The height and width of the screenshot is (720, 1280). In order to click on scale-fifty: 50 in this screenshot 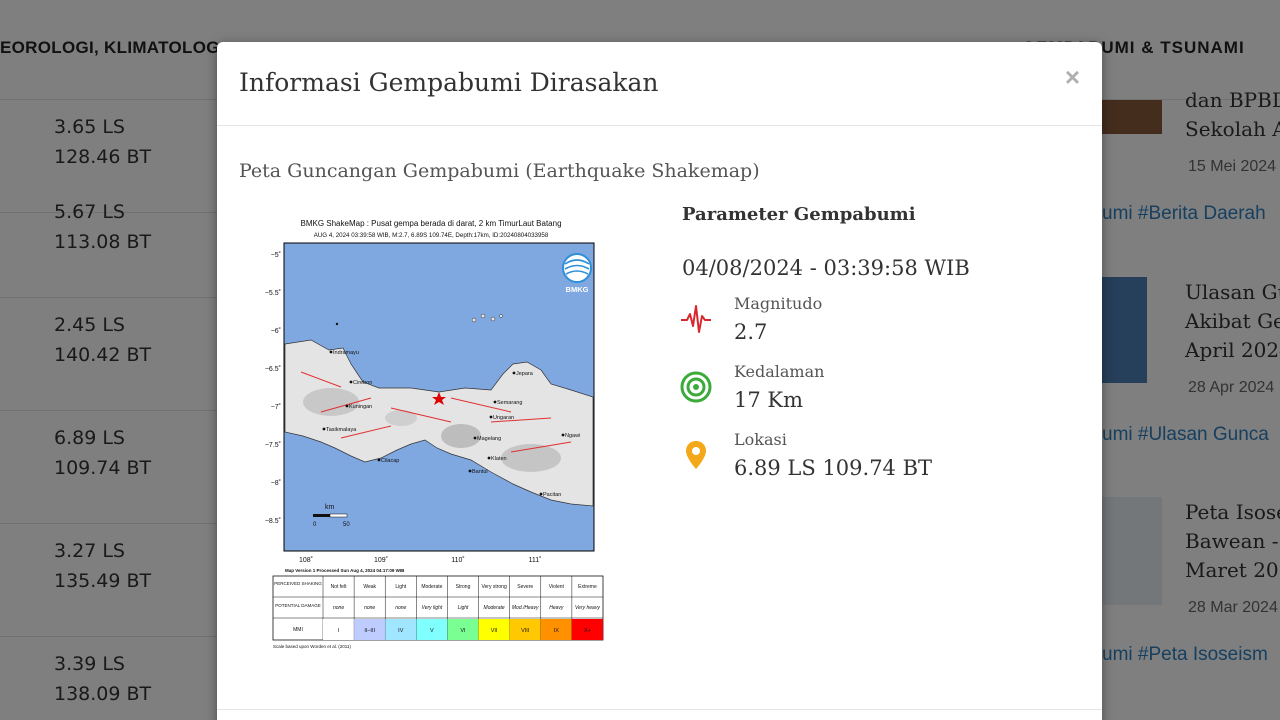, I will do `click(346, 525)`.